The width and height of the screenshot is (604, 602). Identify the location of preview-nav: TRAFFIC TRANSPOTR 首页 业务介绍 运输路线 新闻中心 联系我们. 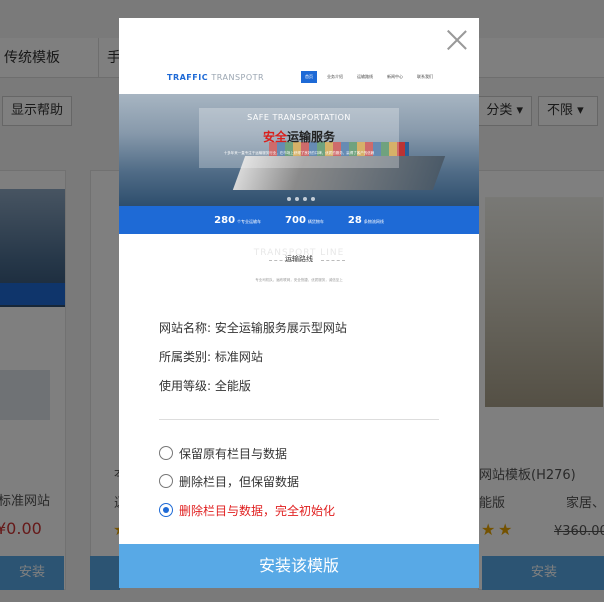
(299, 79).